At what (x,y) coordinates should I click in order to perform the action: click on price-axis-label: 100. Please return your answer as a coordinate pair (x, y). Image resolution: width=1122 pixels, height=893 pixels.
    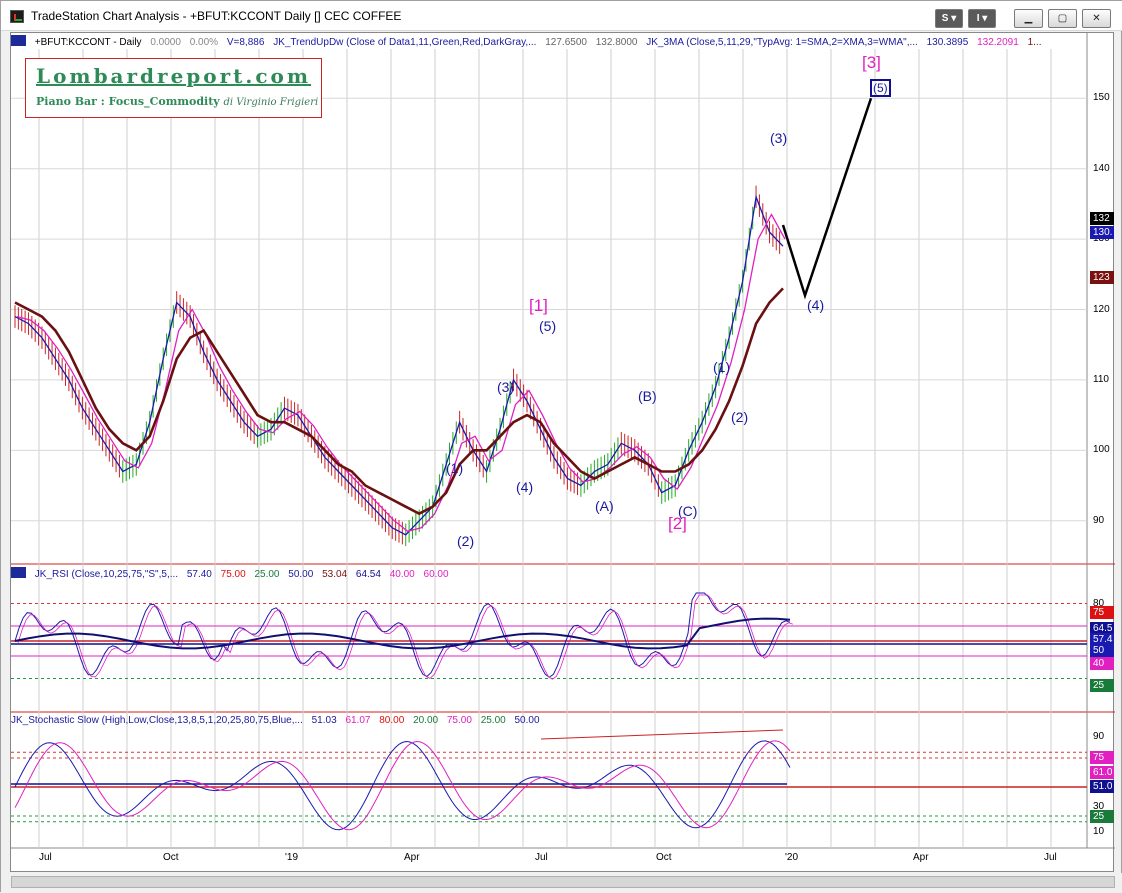
    Looking at the image, I should click on (1101, 450).